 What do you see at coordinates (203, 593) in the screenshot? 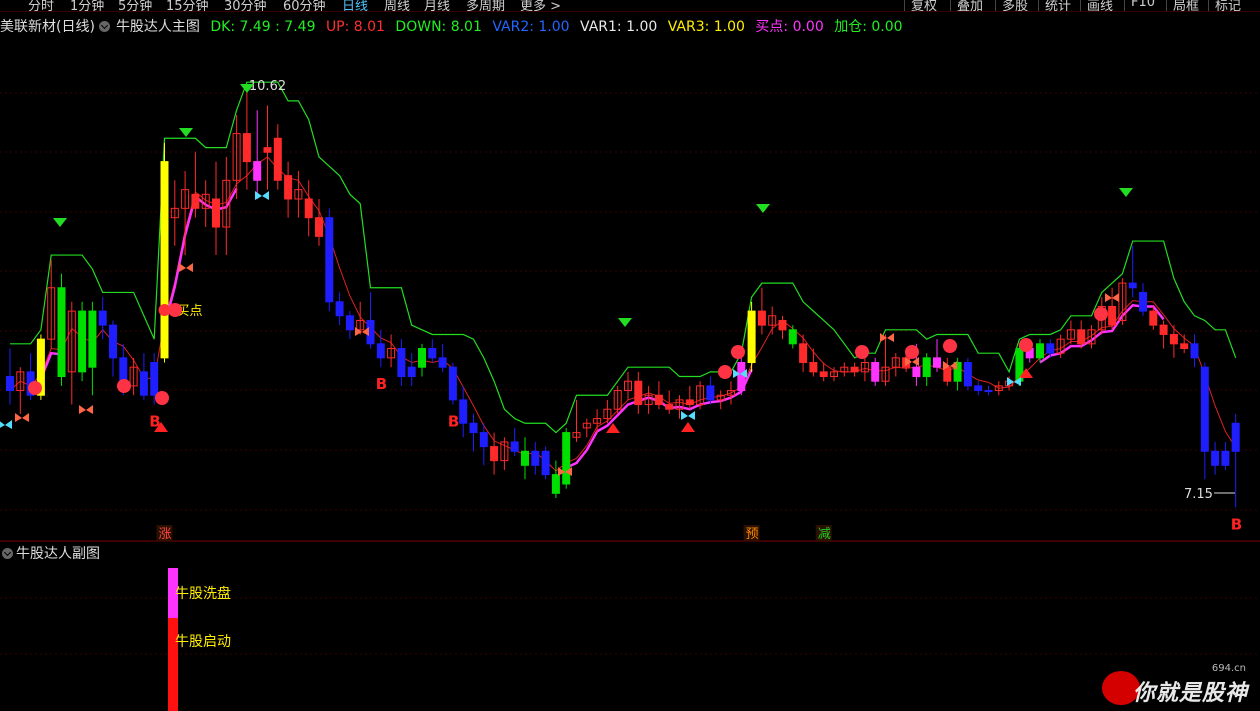
I see `sub-indicator-label: 牛股洗盘` at bounding box center [203, 593].